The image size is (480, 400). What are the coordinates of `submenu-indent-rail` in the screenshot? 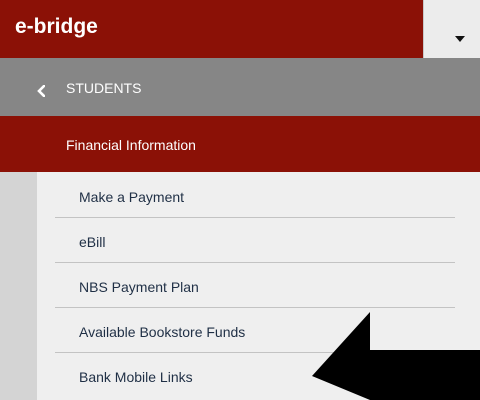 It's located at (18, 286).